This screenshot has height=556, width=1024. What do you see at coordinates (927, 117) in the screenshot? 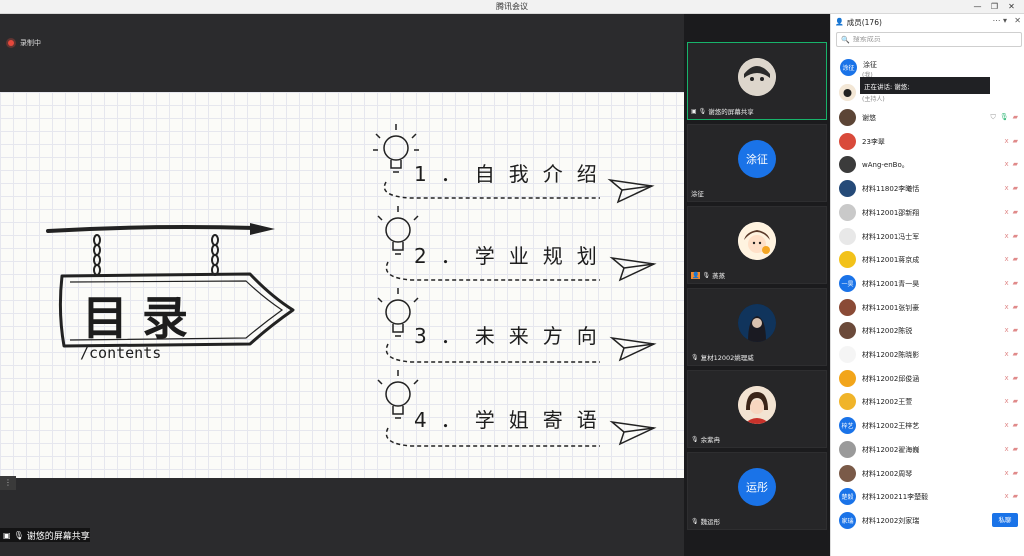
I see `member-row: 谢悠 ⛉ 🎙 ▰` at bounding box center [927, 117].